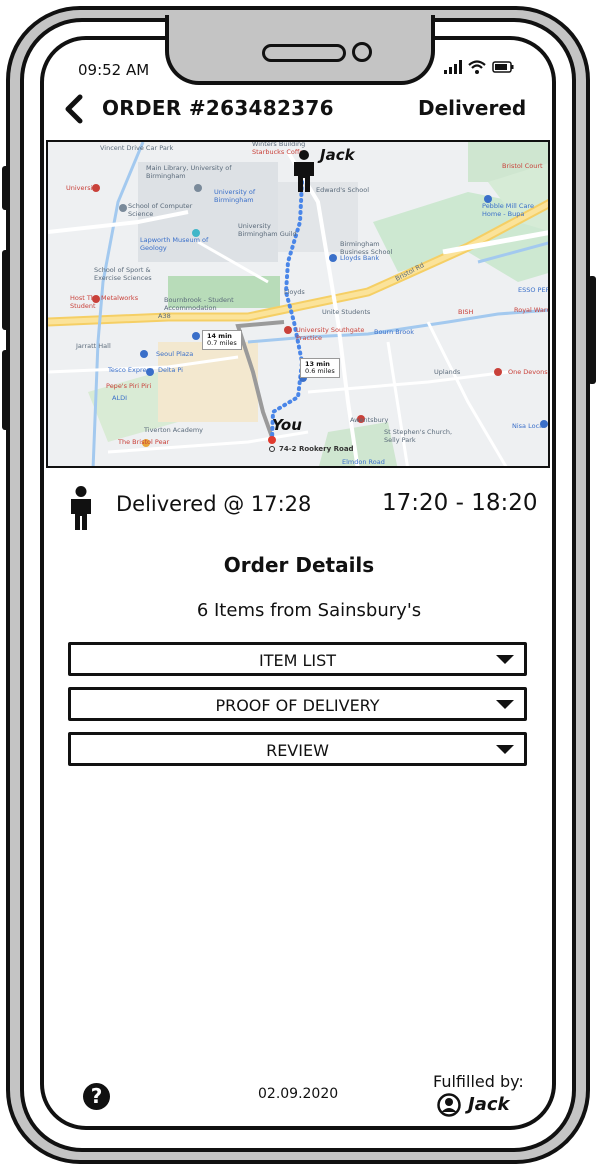  What do you see at coordinates (129, 386) in the screenshot?
I see `map-label: Pepe's Piri Piri` at bounding box center [129, 386].